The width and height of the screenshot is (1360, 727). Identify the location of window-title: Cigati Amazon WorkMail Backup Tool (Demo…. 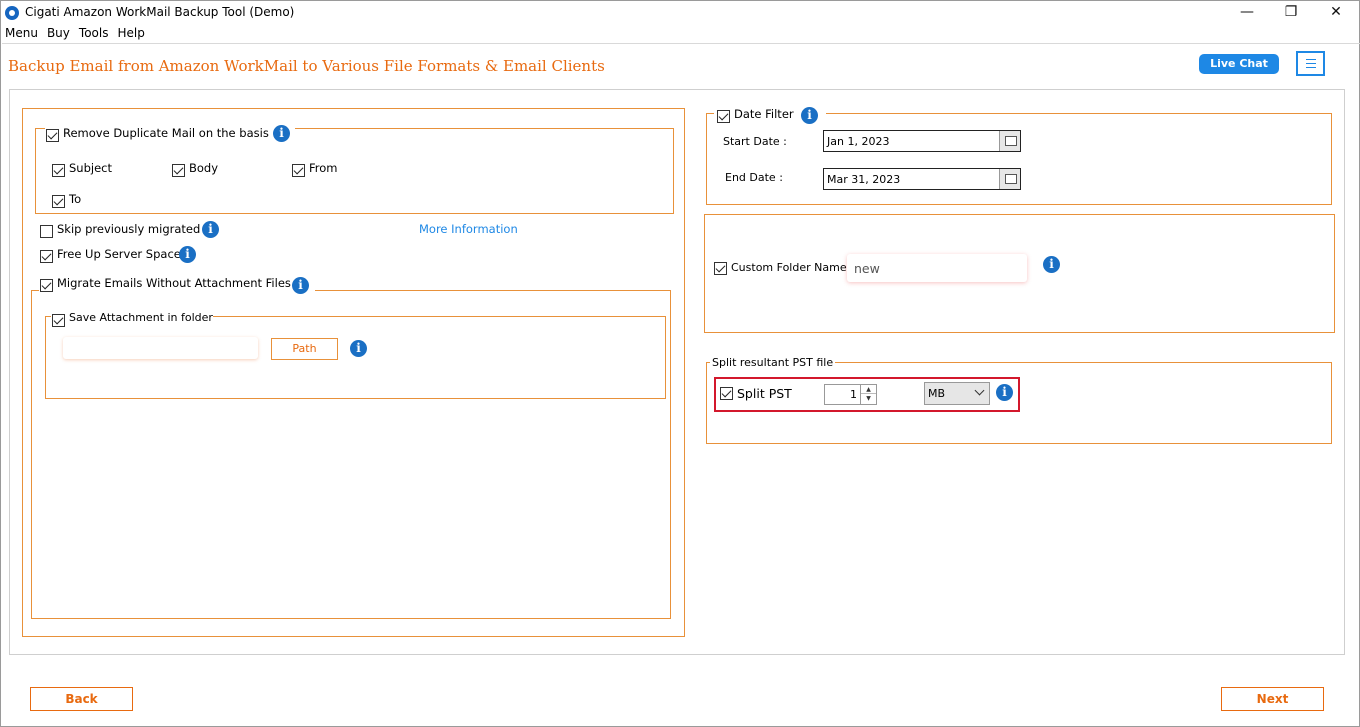
(160, 12).